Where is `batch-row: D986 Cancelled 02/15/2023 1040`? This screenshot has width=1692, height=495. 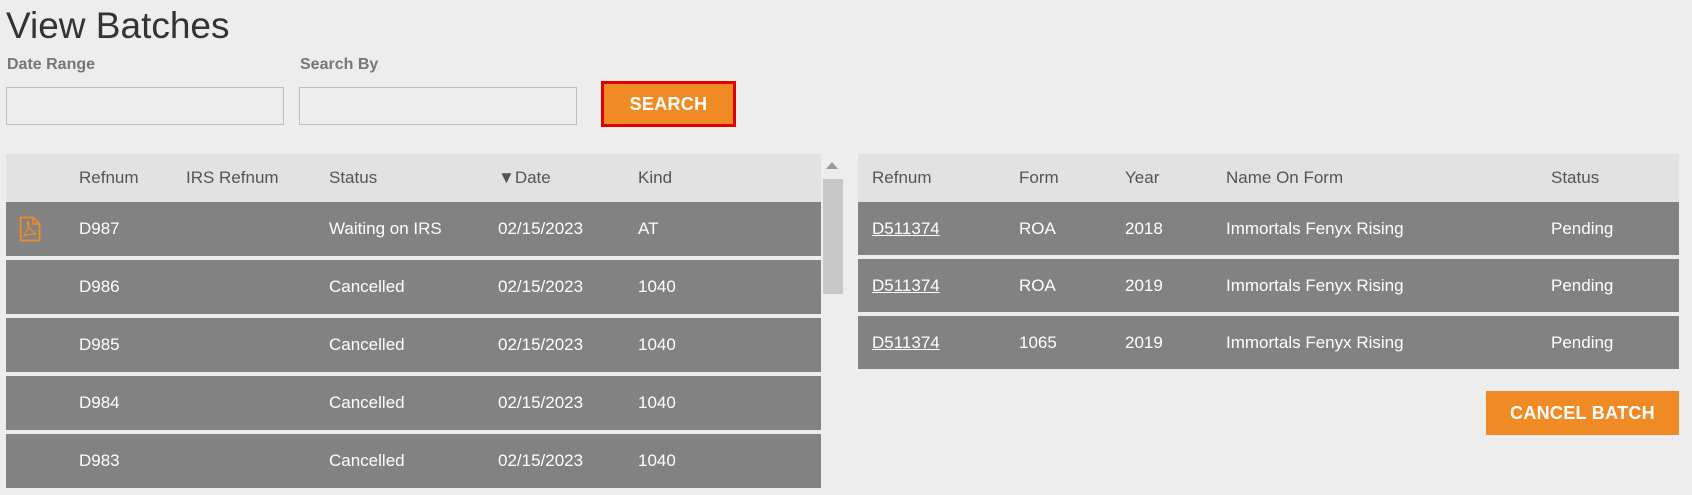
batch-row: D986 Cancelled 02/15/2023 1040 is located at coordinates (413, 287).